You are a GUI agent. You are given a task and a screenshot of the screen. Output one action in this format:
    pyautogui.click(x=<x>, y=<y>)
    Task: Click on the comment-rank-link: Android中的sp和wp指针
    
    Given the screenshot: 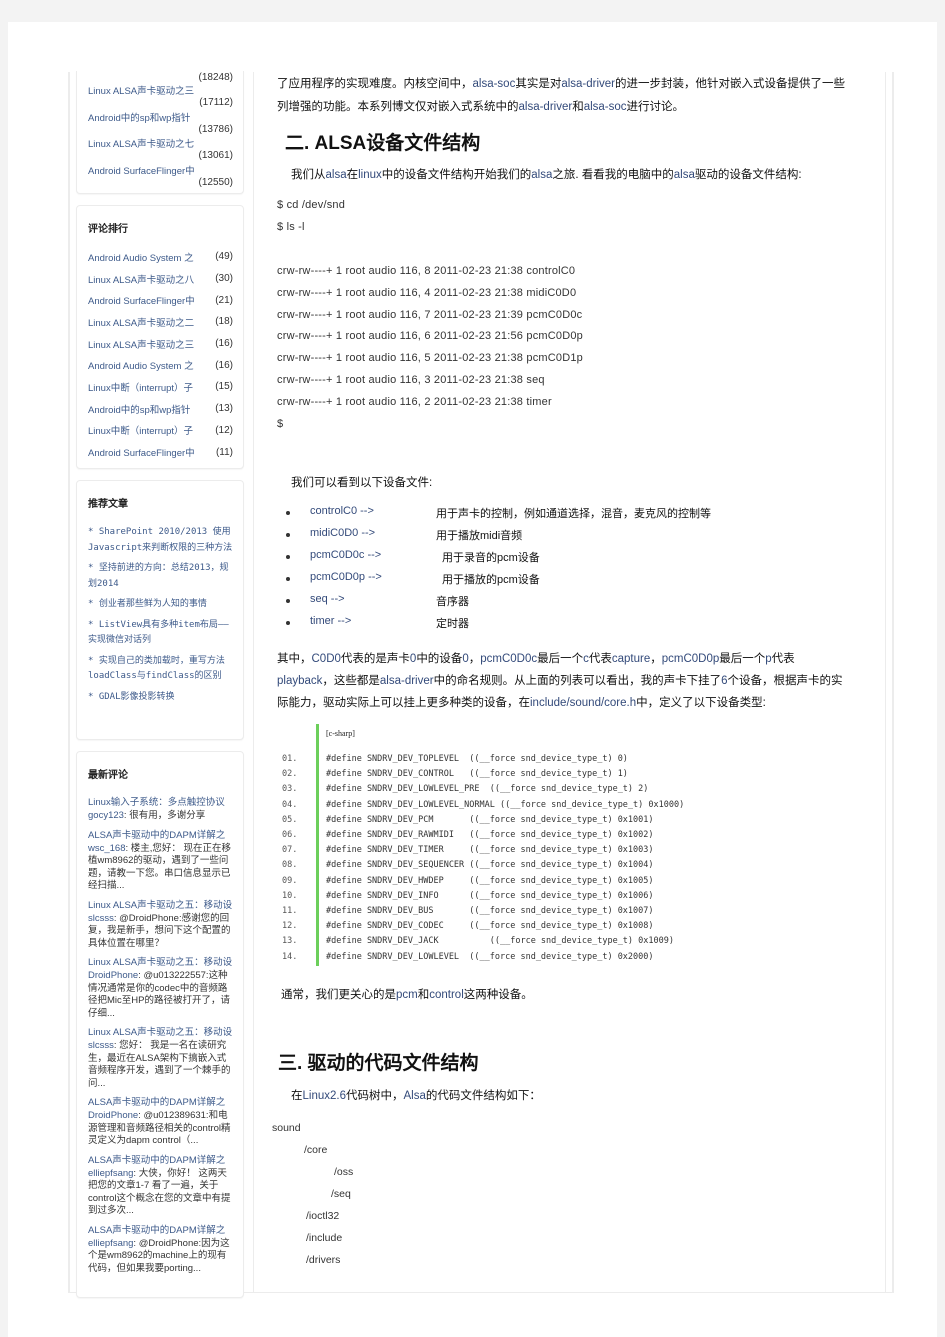 What is the action you would take?
    pyautogui.click(x=139, y=409)
    